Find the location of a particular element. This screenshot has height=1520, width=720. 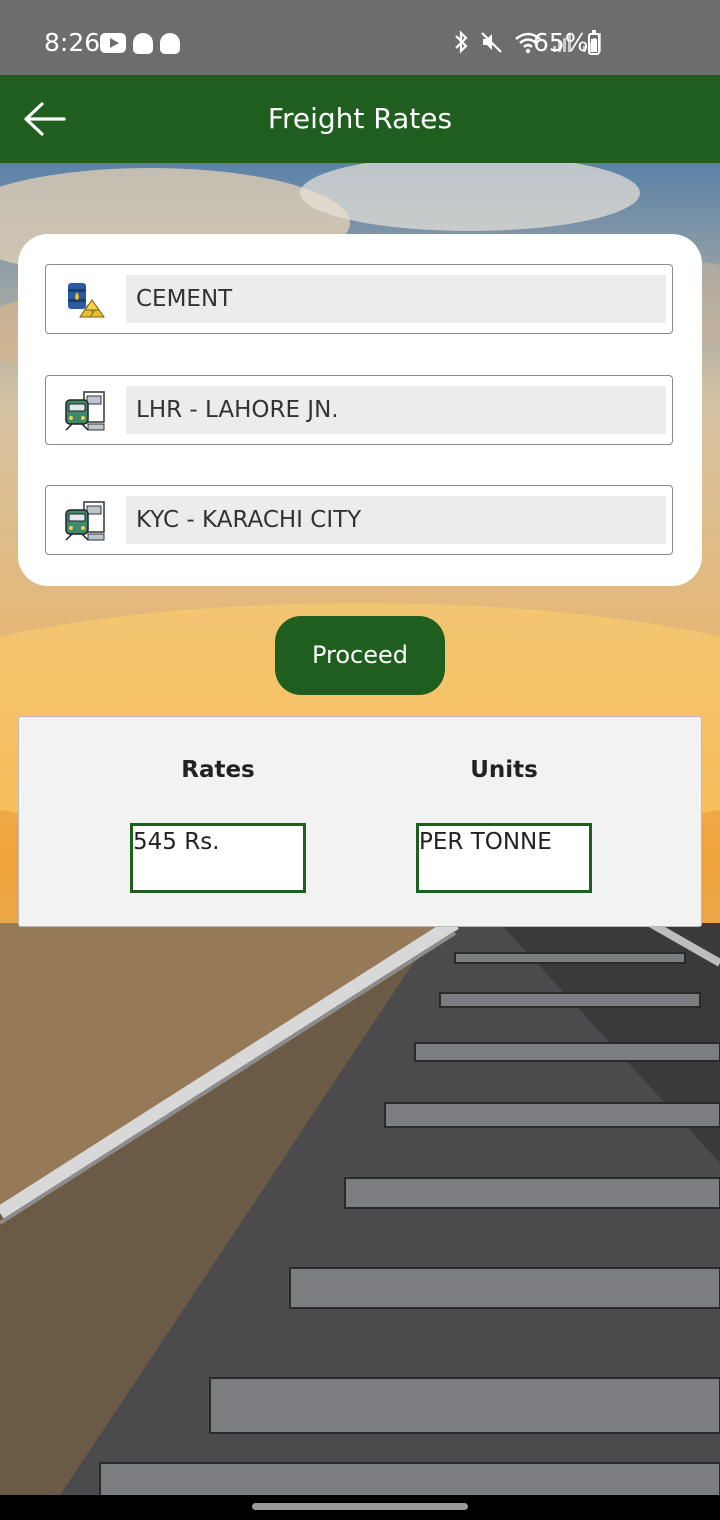

results-panel: Rates Units 545 Rs. PER TONNE is located at coordinates (360, 821).